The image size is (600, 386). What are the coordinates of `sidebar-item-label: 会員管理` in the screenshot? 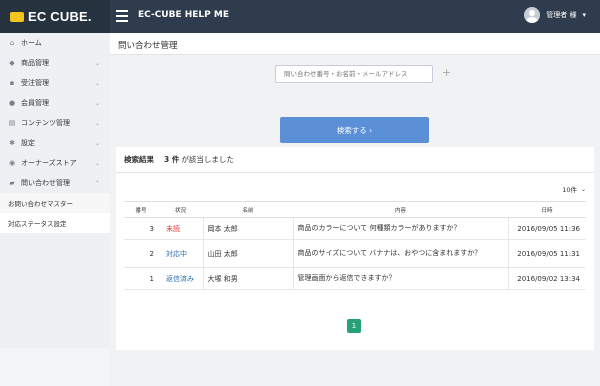 It's located at (35, 103).